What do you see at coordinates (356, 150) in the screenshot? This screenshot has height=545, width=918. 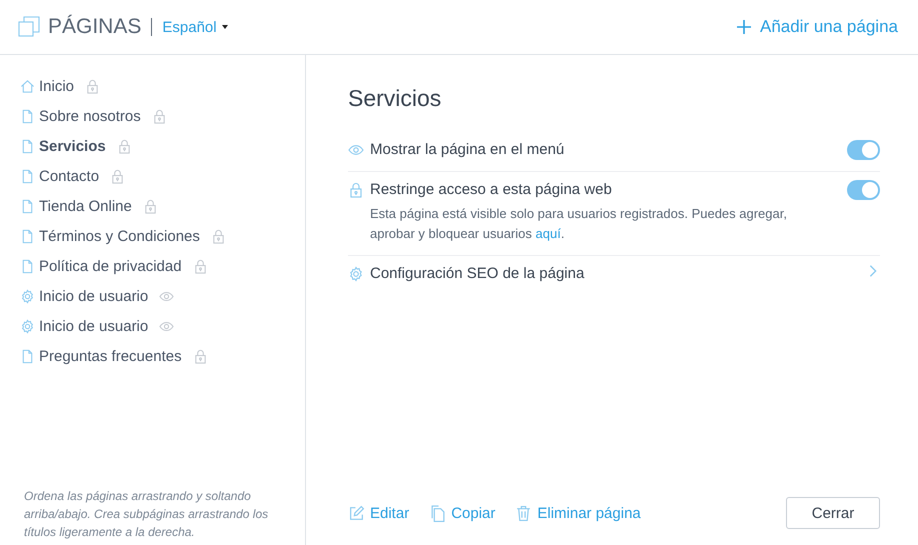 I see `eye-icon` at bounding box center [356, 150].